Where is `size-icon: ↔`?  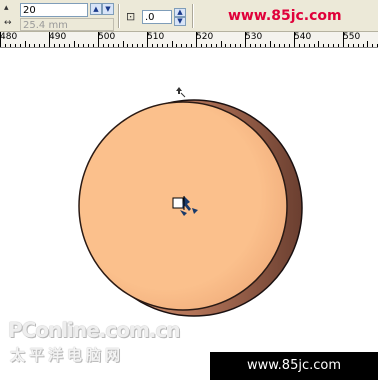
size-icon: ↔ is located at coordinates (8, 23).